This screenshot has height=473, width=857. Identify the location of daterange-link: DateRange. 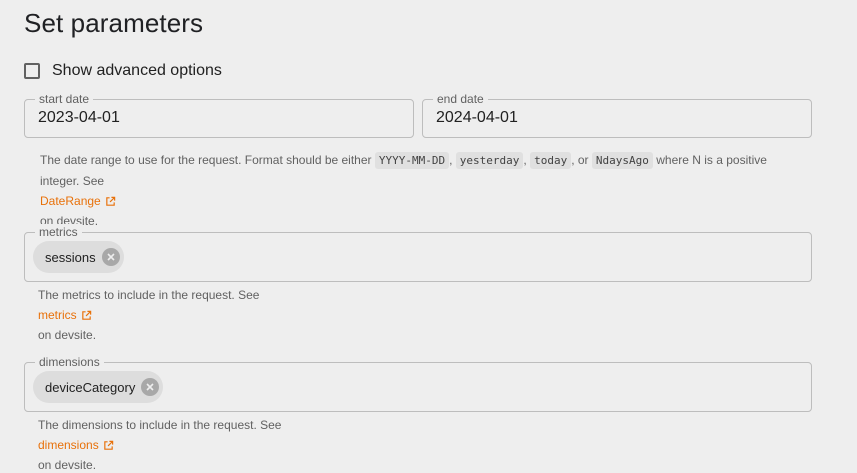
(78, 201).